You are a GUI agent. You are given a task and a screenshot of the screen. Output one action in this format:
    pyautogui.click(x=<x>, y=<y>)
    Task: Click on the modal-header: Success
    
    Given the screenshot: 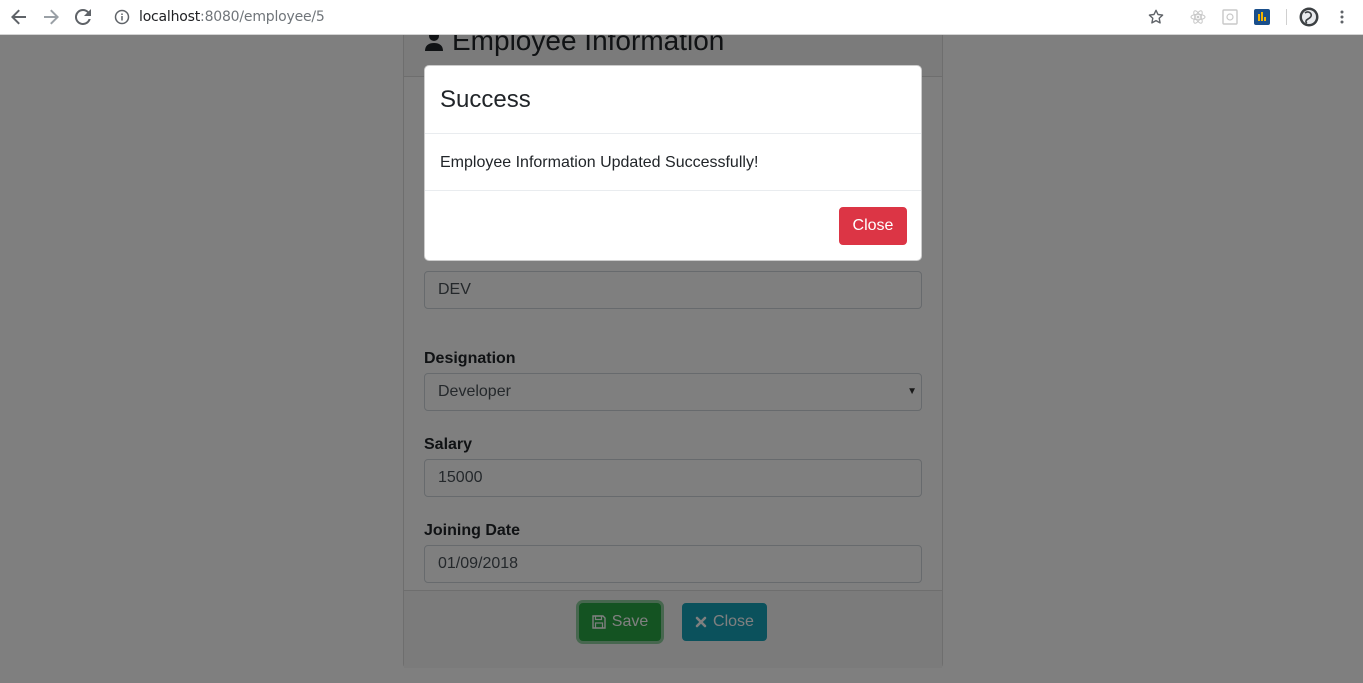 What is the action you would take?
    pyautogui.click(x=673, y=100)
    